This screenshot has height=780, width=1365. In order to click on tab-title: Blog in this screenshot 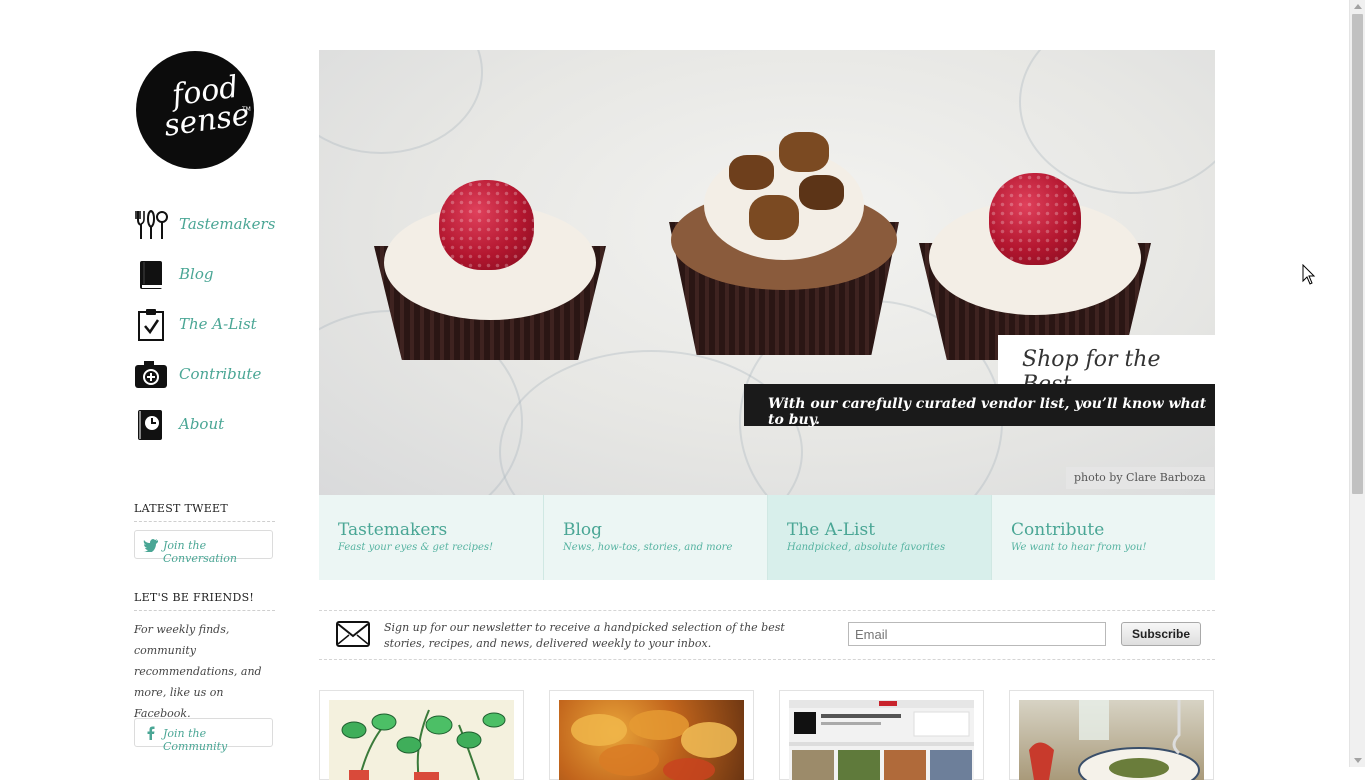, I will do `click(583, 530)`.